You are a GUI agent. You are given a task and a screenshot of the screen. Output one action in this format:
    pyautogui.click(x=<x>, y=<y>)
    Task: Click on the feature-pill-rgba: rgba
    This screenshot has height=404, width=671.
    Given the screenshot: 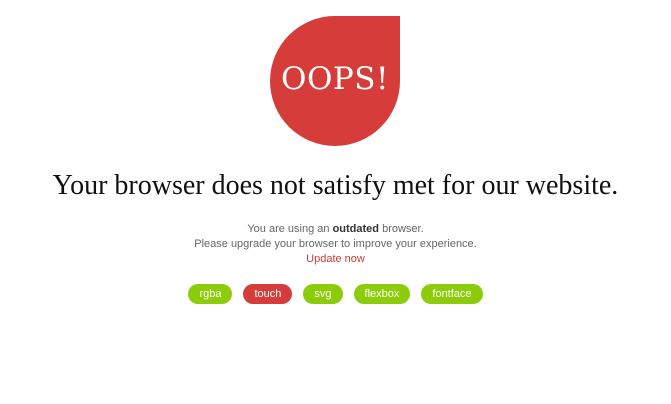 What is the action you would take?
    pyautogui.click(x=210, y=294)
    